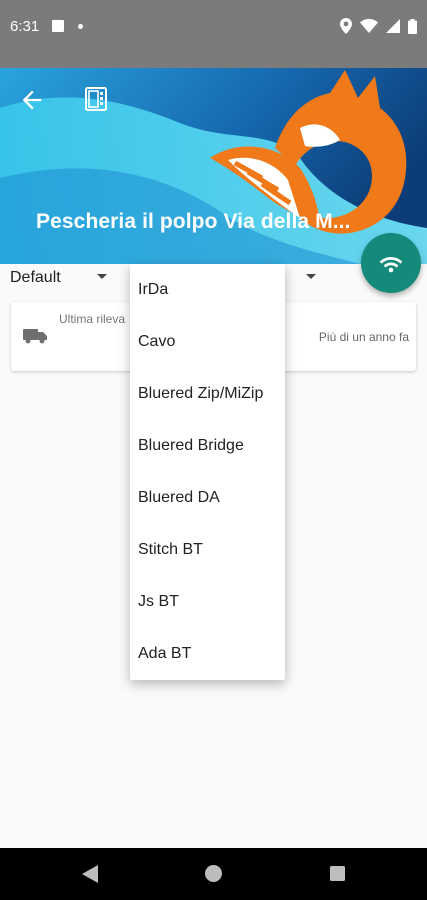  Describe the element at coordinates (207, 550) in the screenshot. I see `dropdown-item-stitch-bt: Stitch BT` at that location.